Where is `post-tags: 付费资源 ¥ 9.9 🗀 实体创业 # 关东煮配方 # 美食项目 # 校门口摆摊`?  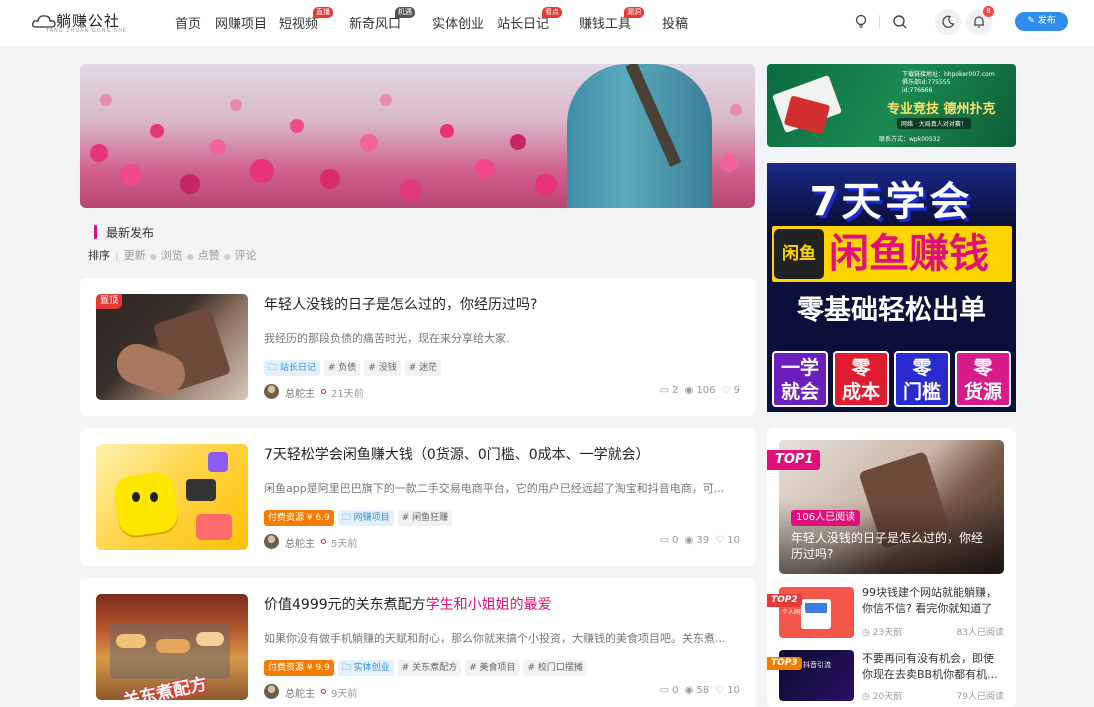
post-tags: 付费资源 ¥ 9.9 🗀 实体创业 # 关东煮配方 # 美食项目 # 校门口摆摊 is located at coordinates (427, 668).